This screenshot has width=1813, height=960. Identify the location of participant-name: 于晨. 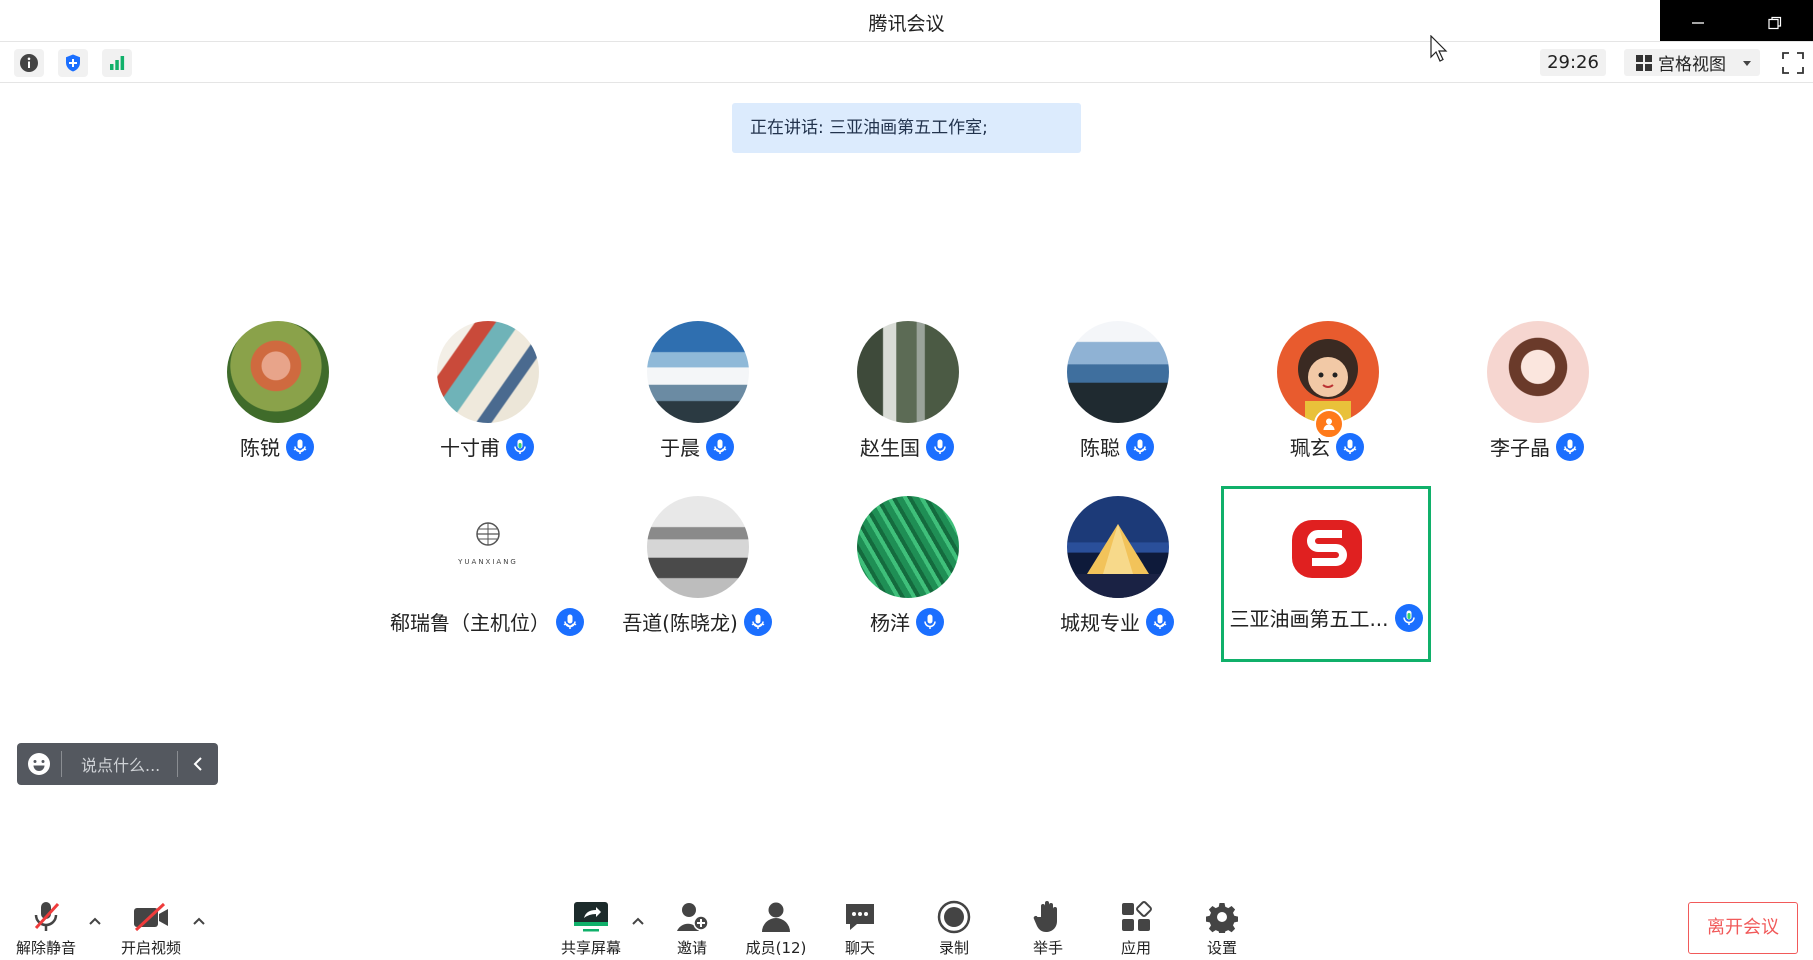
(680, 448).